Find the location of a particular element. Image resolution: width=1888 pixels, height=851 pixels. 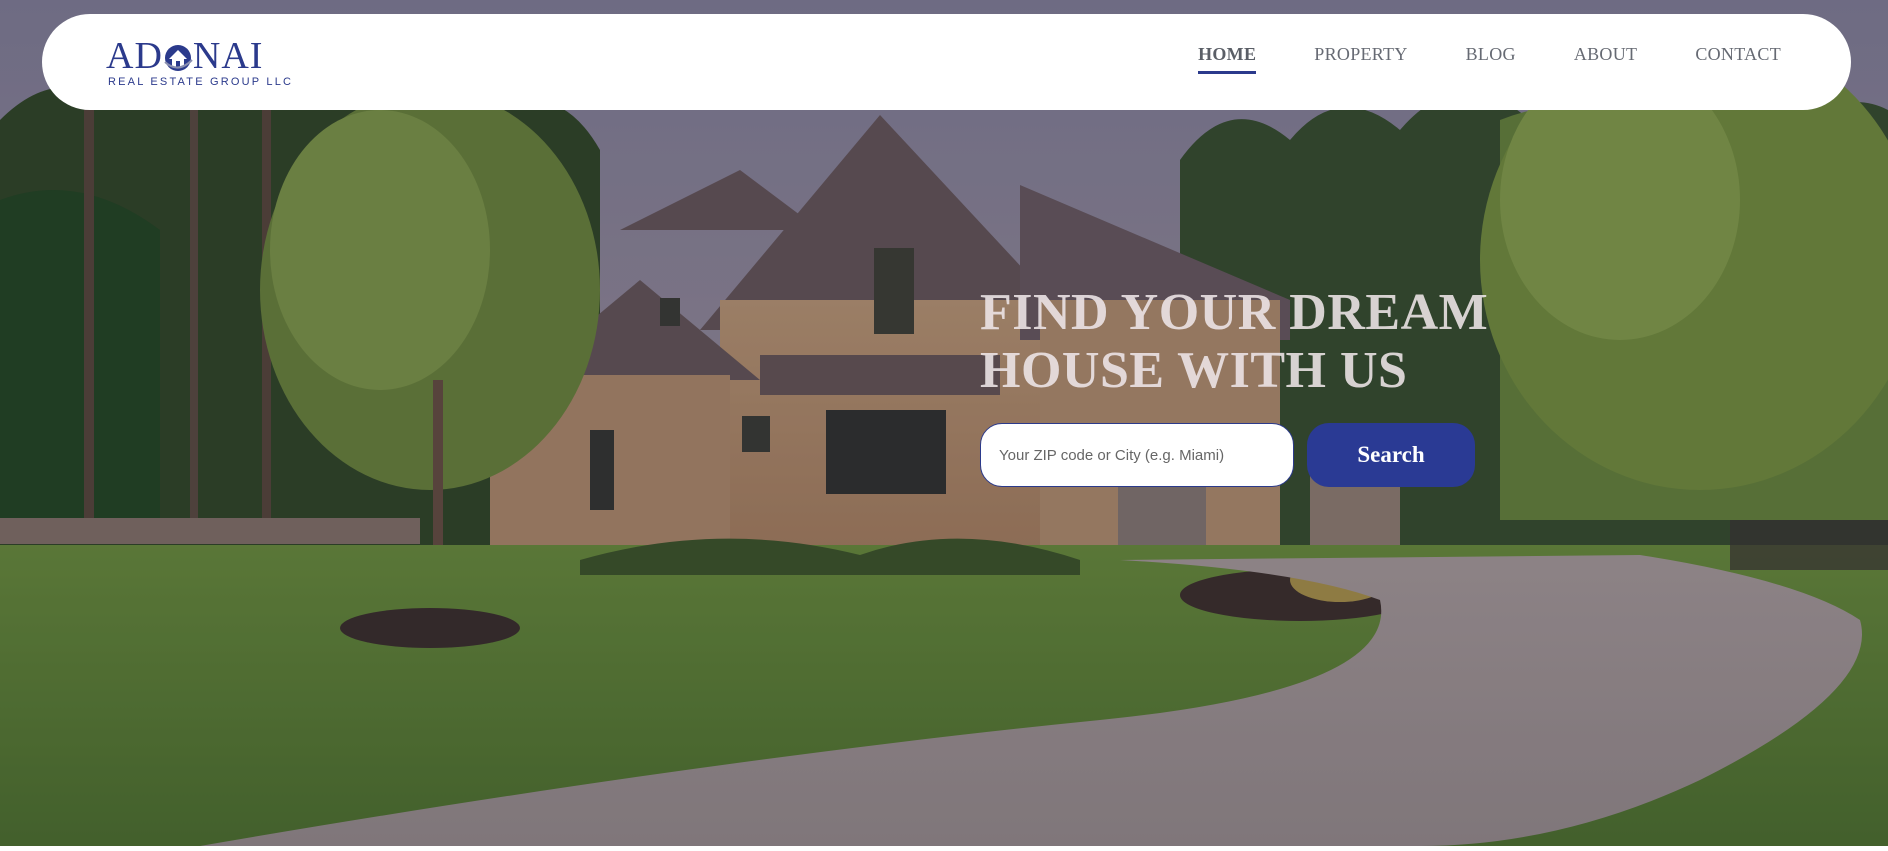

logo-tagline: REAL ESTATE GROUP LLC is located at coordinates (201, 82).